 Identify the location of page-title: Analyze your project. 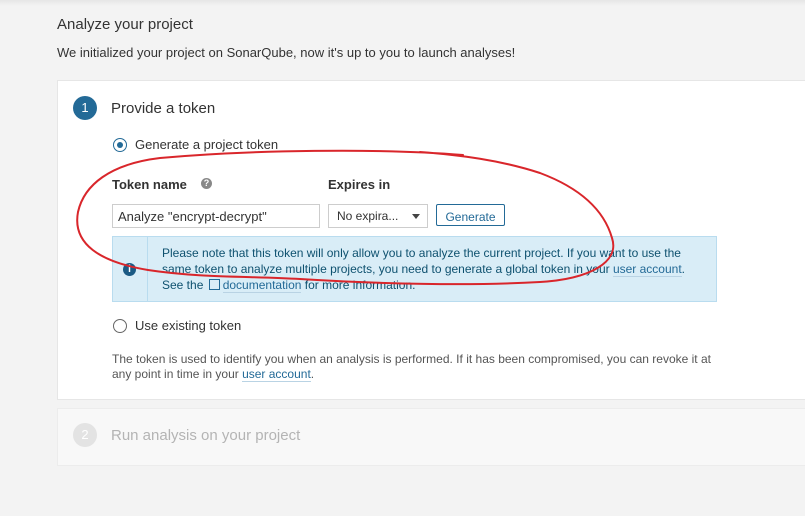
(125, 24).